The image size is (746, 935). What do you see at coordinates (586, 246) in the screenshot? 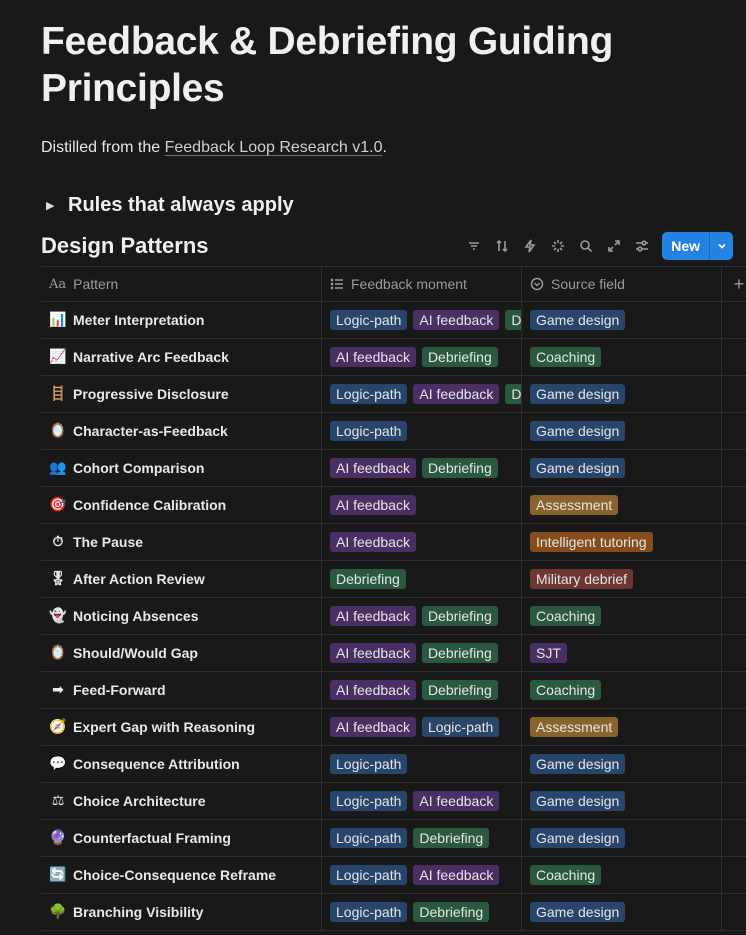
I see `search-icon` at bounding box center [586, 246].